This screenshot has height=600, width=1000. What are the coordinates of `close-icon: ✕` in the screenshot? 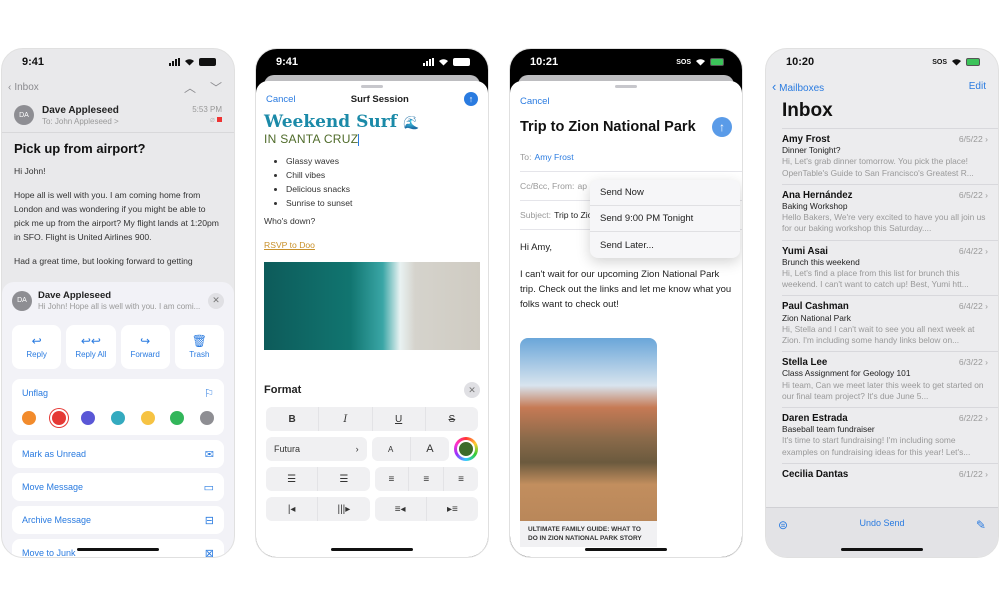 It's located at (472, 389).